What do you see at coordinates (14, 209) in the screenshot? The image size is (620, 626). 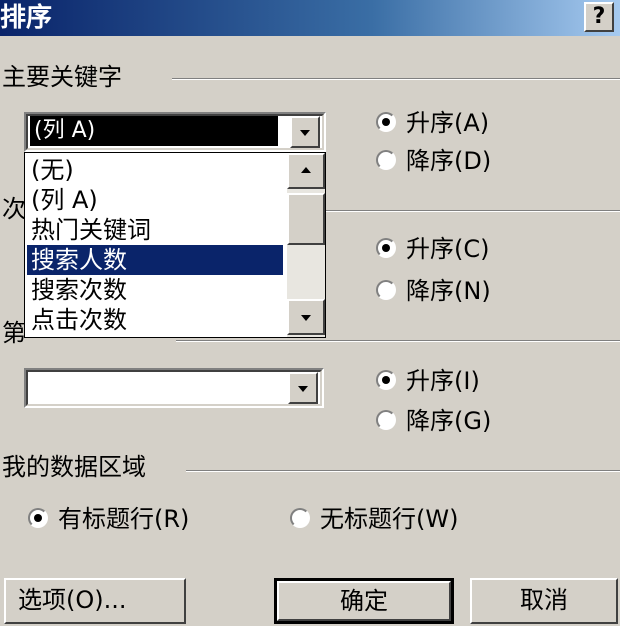 I see `secondary-key-label: 次` at bounding box center [14, 209].